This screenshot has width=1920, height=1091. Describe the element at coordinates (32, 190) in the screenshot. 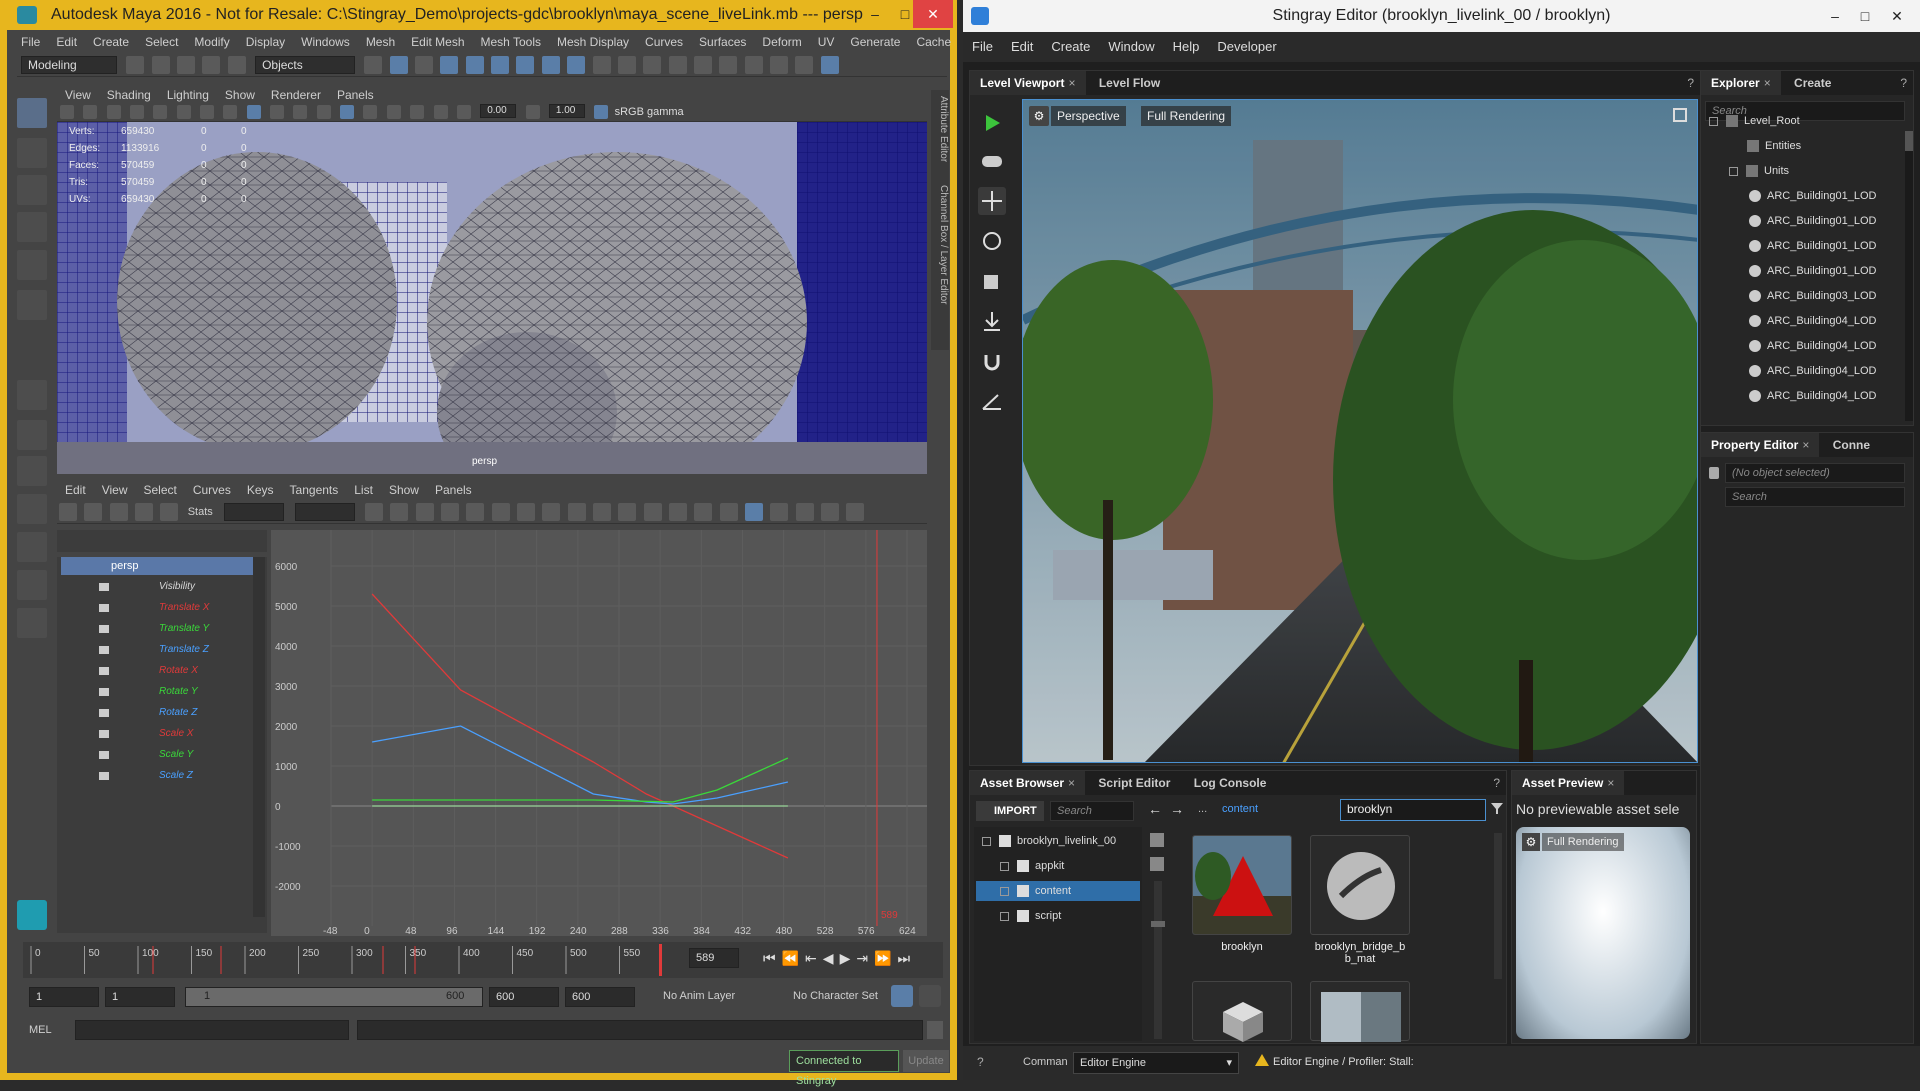

I see `paint-select-icon` at that location.